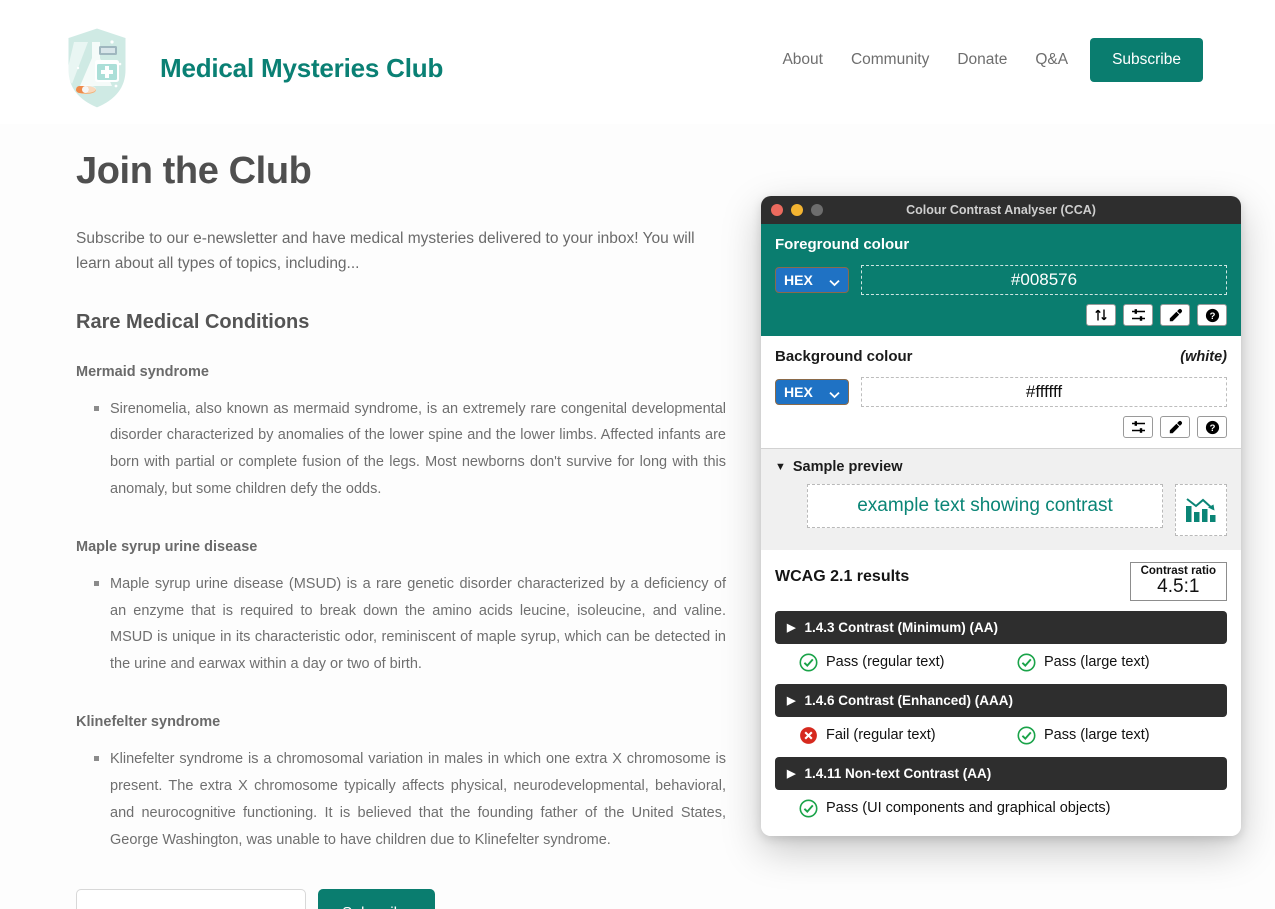  I want to click on cca-window-title: Colour Contrast Analyser (CCA), so click(1001, 210).